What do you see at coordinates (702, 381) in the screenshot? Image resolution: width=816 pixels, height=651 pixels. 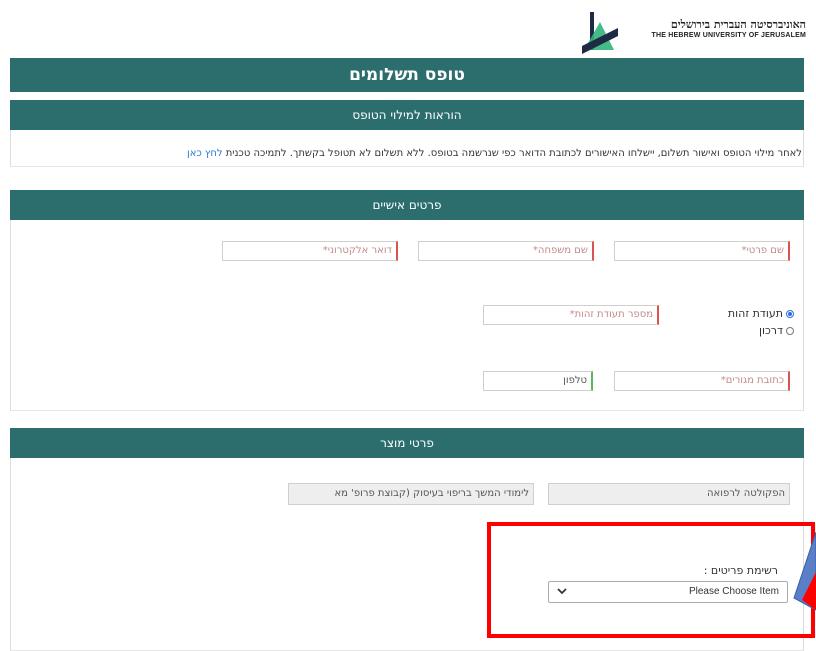 I see `address-field: כתובת מגורים*` at bounding box center [702, 381].